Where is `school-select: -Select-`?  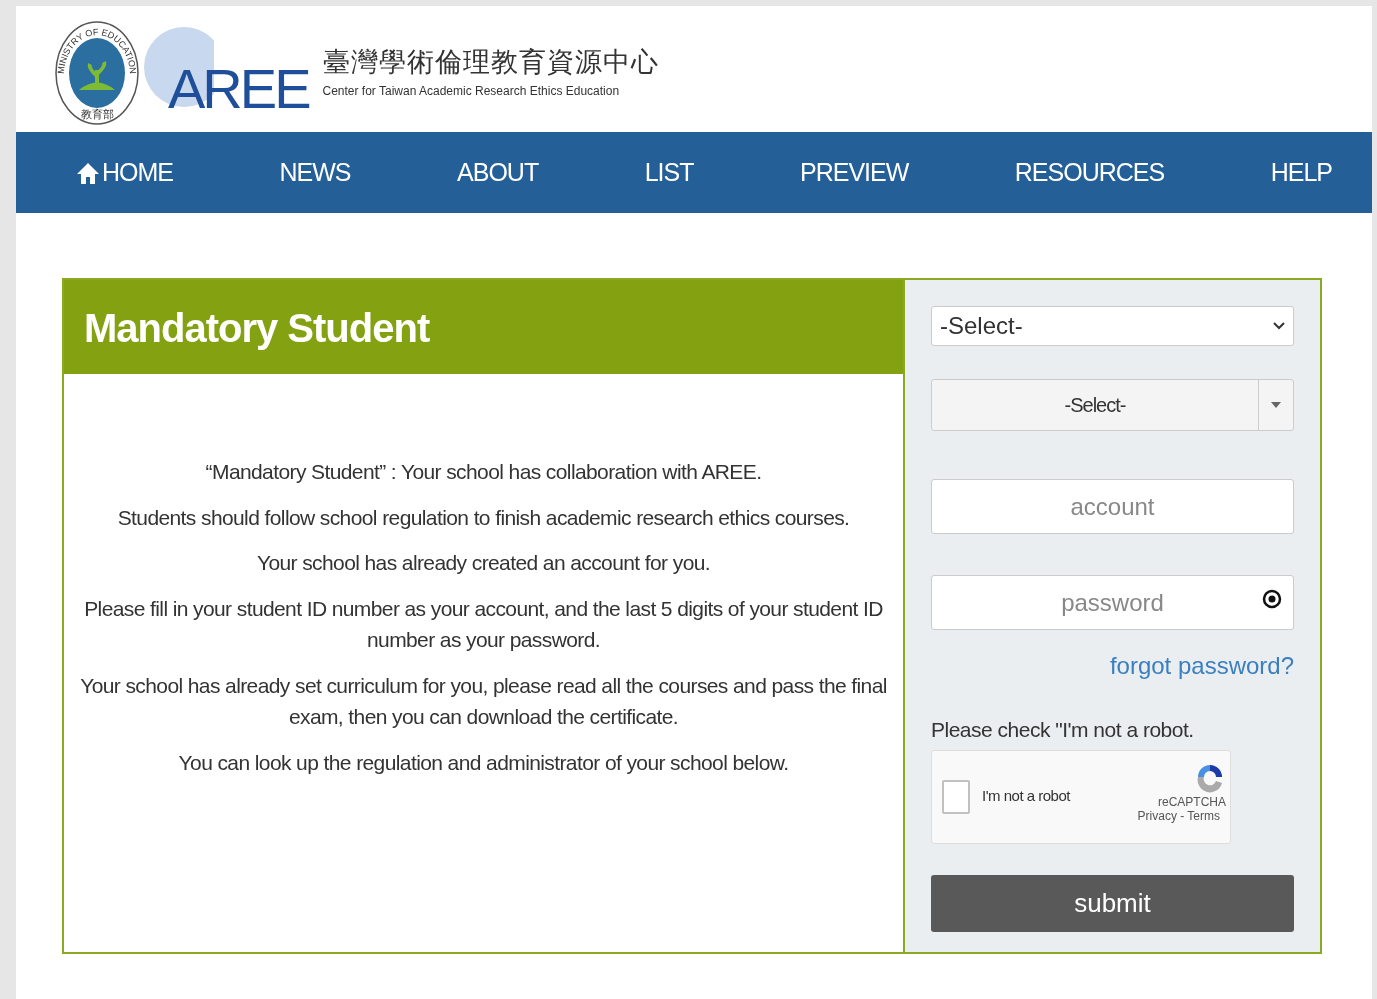
school-select: -Select- is located at coordinates (1112, 326).